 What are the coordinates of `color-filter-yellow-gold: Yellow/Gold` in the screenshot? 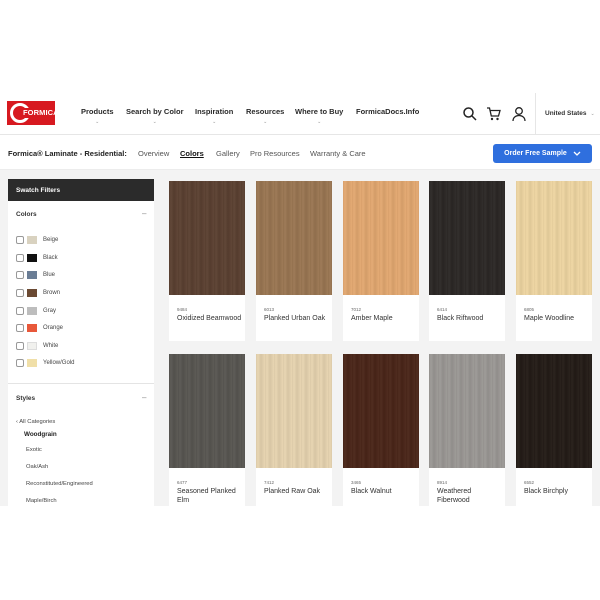 It's located at (81, 363).